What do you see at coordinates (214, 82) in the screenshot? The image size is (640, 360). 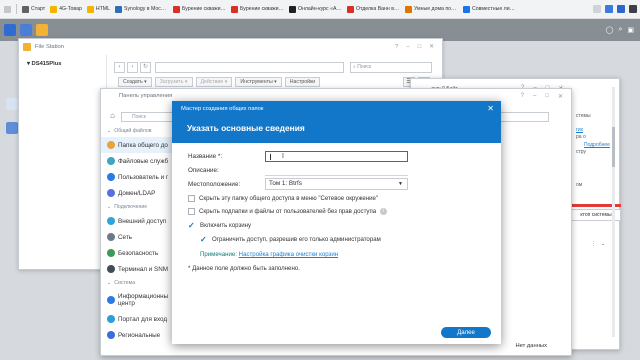 I see `action-button: Действие ▾` at bounding box center [214, 82].